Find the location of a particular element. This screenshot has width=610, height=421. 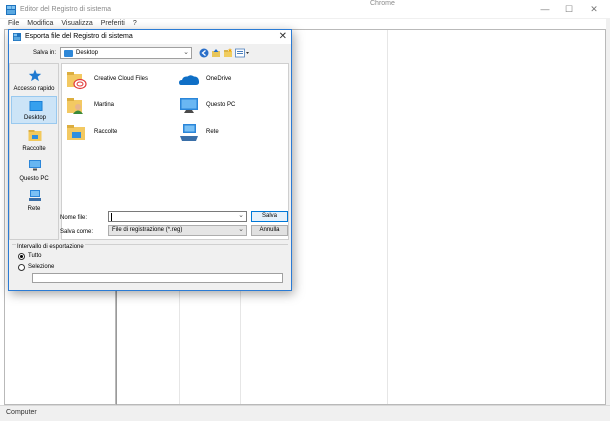

background-window-title: Chrome is located at coordinates (382, 3).